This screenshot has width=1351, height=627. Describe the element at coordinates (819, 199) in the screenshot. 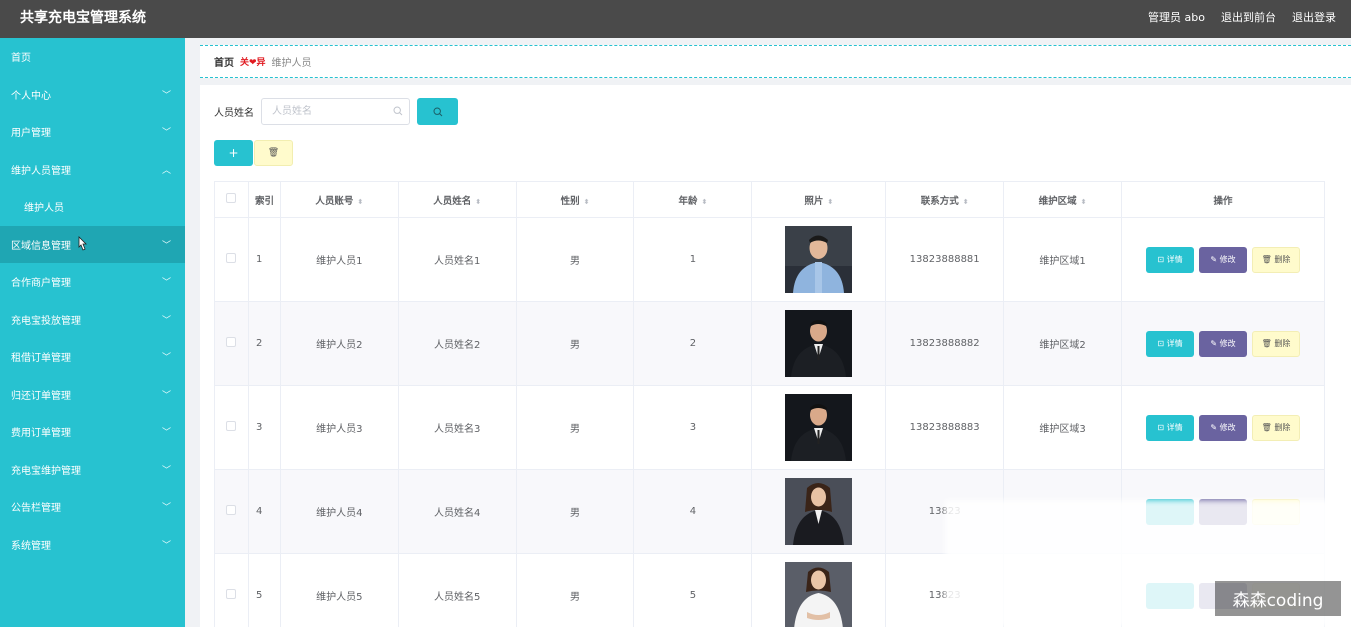

I see `col-photo: 照片 ⬍` at that location.